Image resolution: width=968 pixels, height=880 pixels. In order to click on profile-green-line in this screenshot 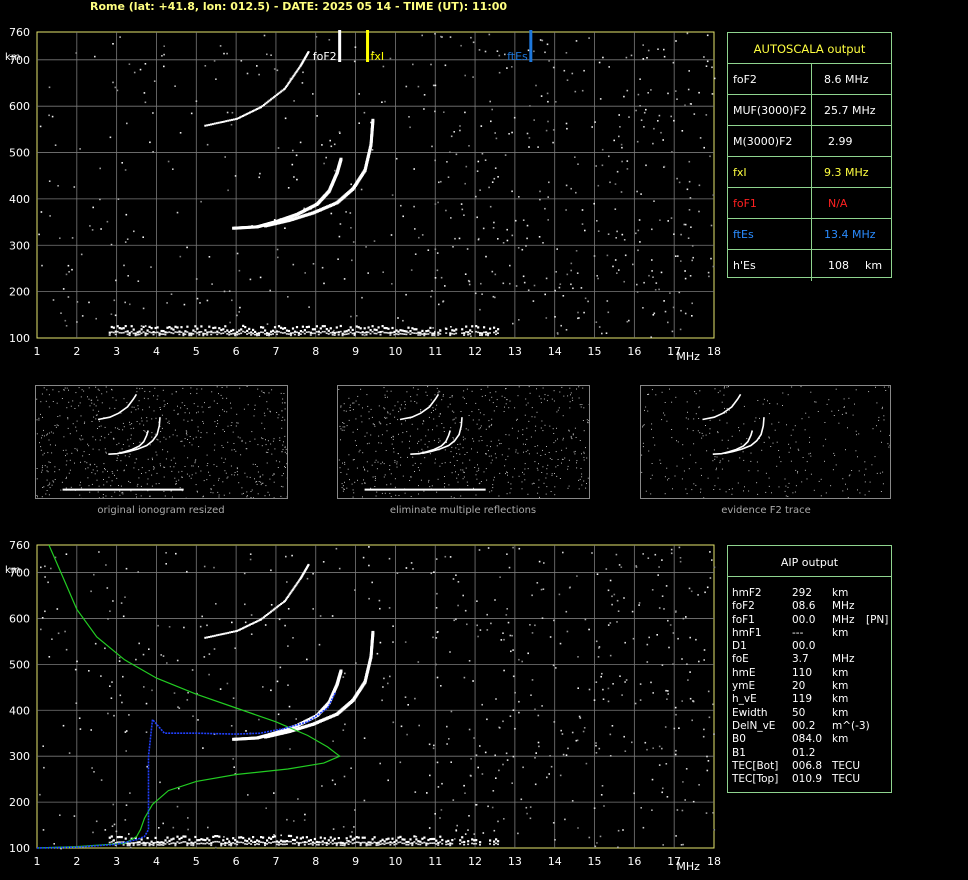, I will do `click(188, 696)`.